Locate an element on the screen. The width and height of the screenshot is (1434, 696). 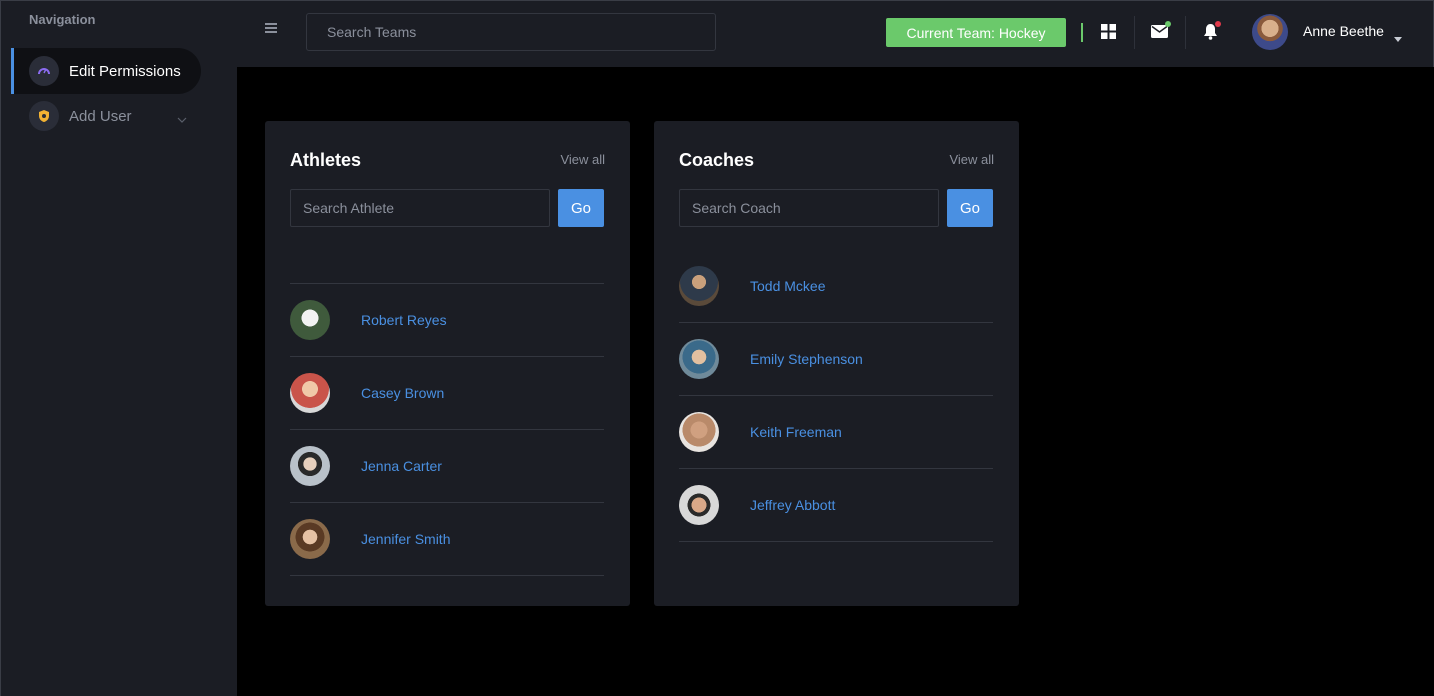
notification-dot is located at coordinates (1218, 24).